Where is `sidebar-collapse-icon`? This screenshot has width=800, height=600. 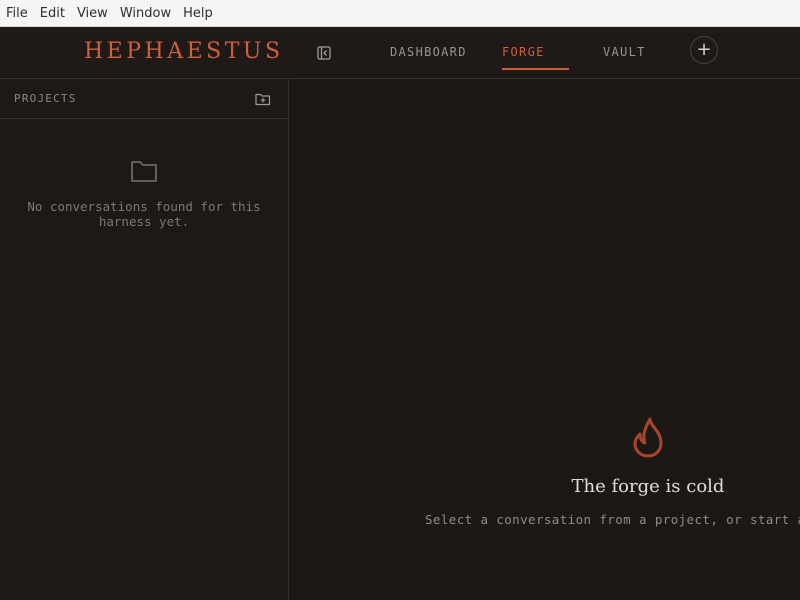
sidebar-collapse-icon is located at coordinates (324, 53).